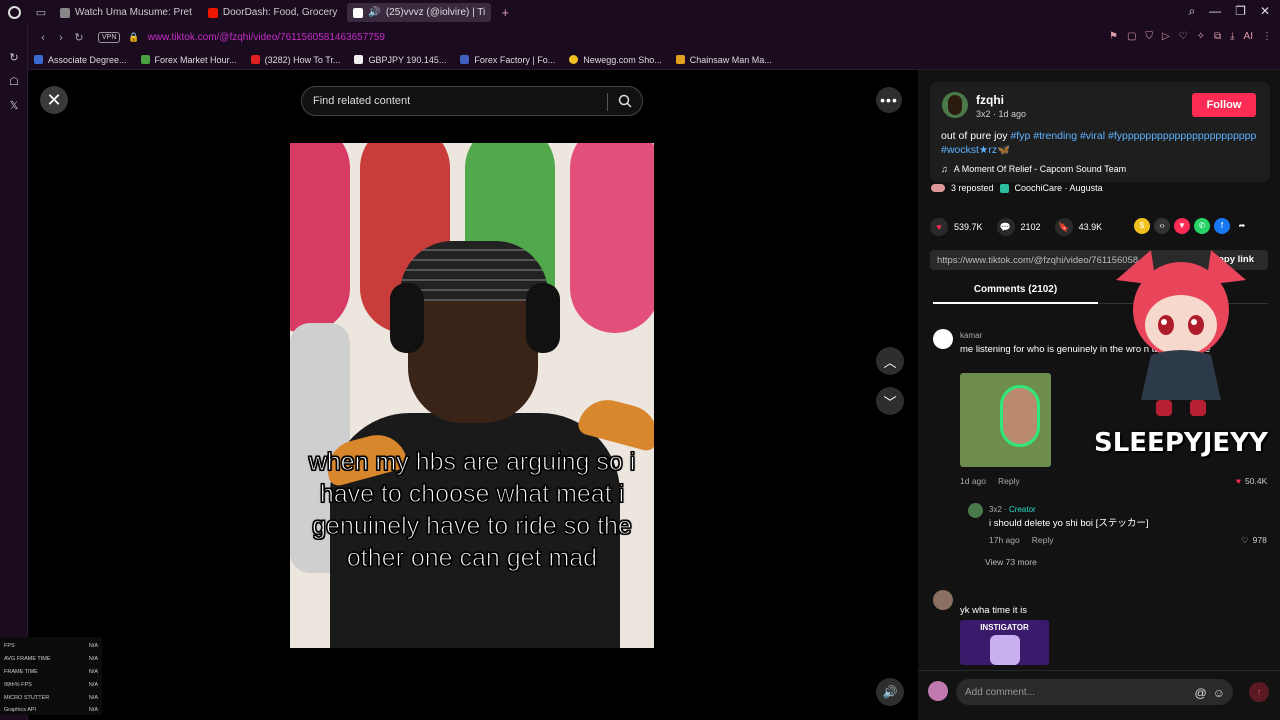 The height and width of the screenshot is (720, 1280). What do you see at coordinates (1251, 481) in the screenshot?
I see `comment-like: ♥ 50.4K` at bounding box center [1251, 481].